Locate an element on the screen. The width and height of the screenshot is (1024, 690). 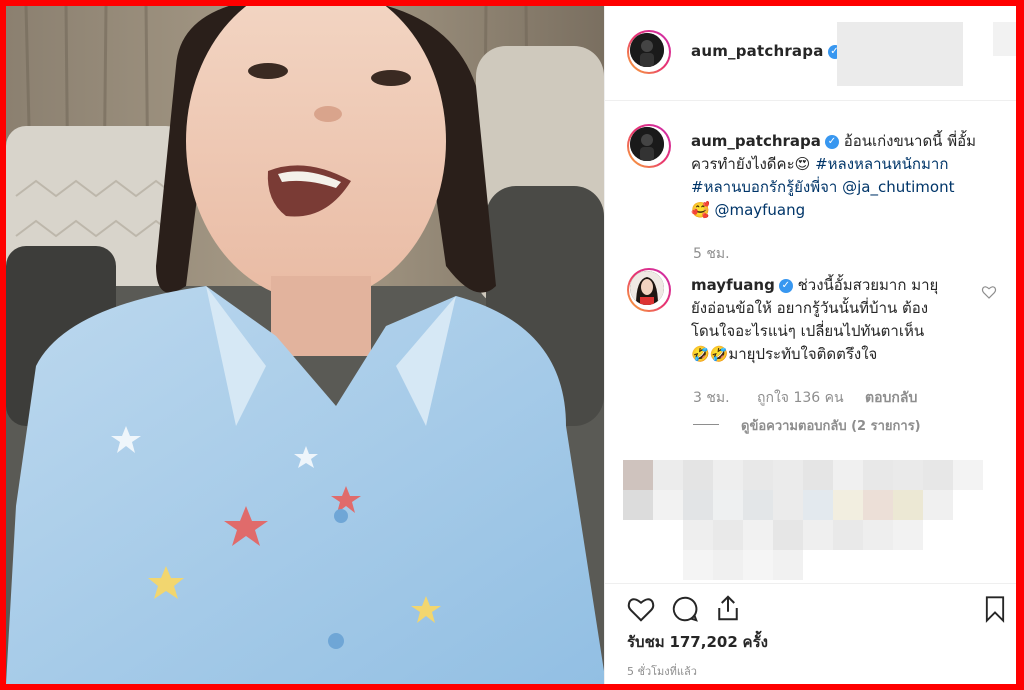
caption-username: aum_patchrapa is located at coordinates (756, 141).